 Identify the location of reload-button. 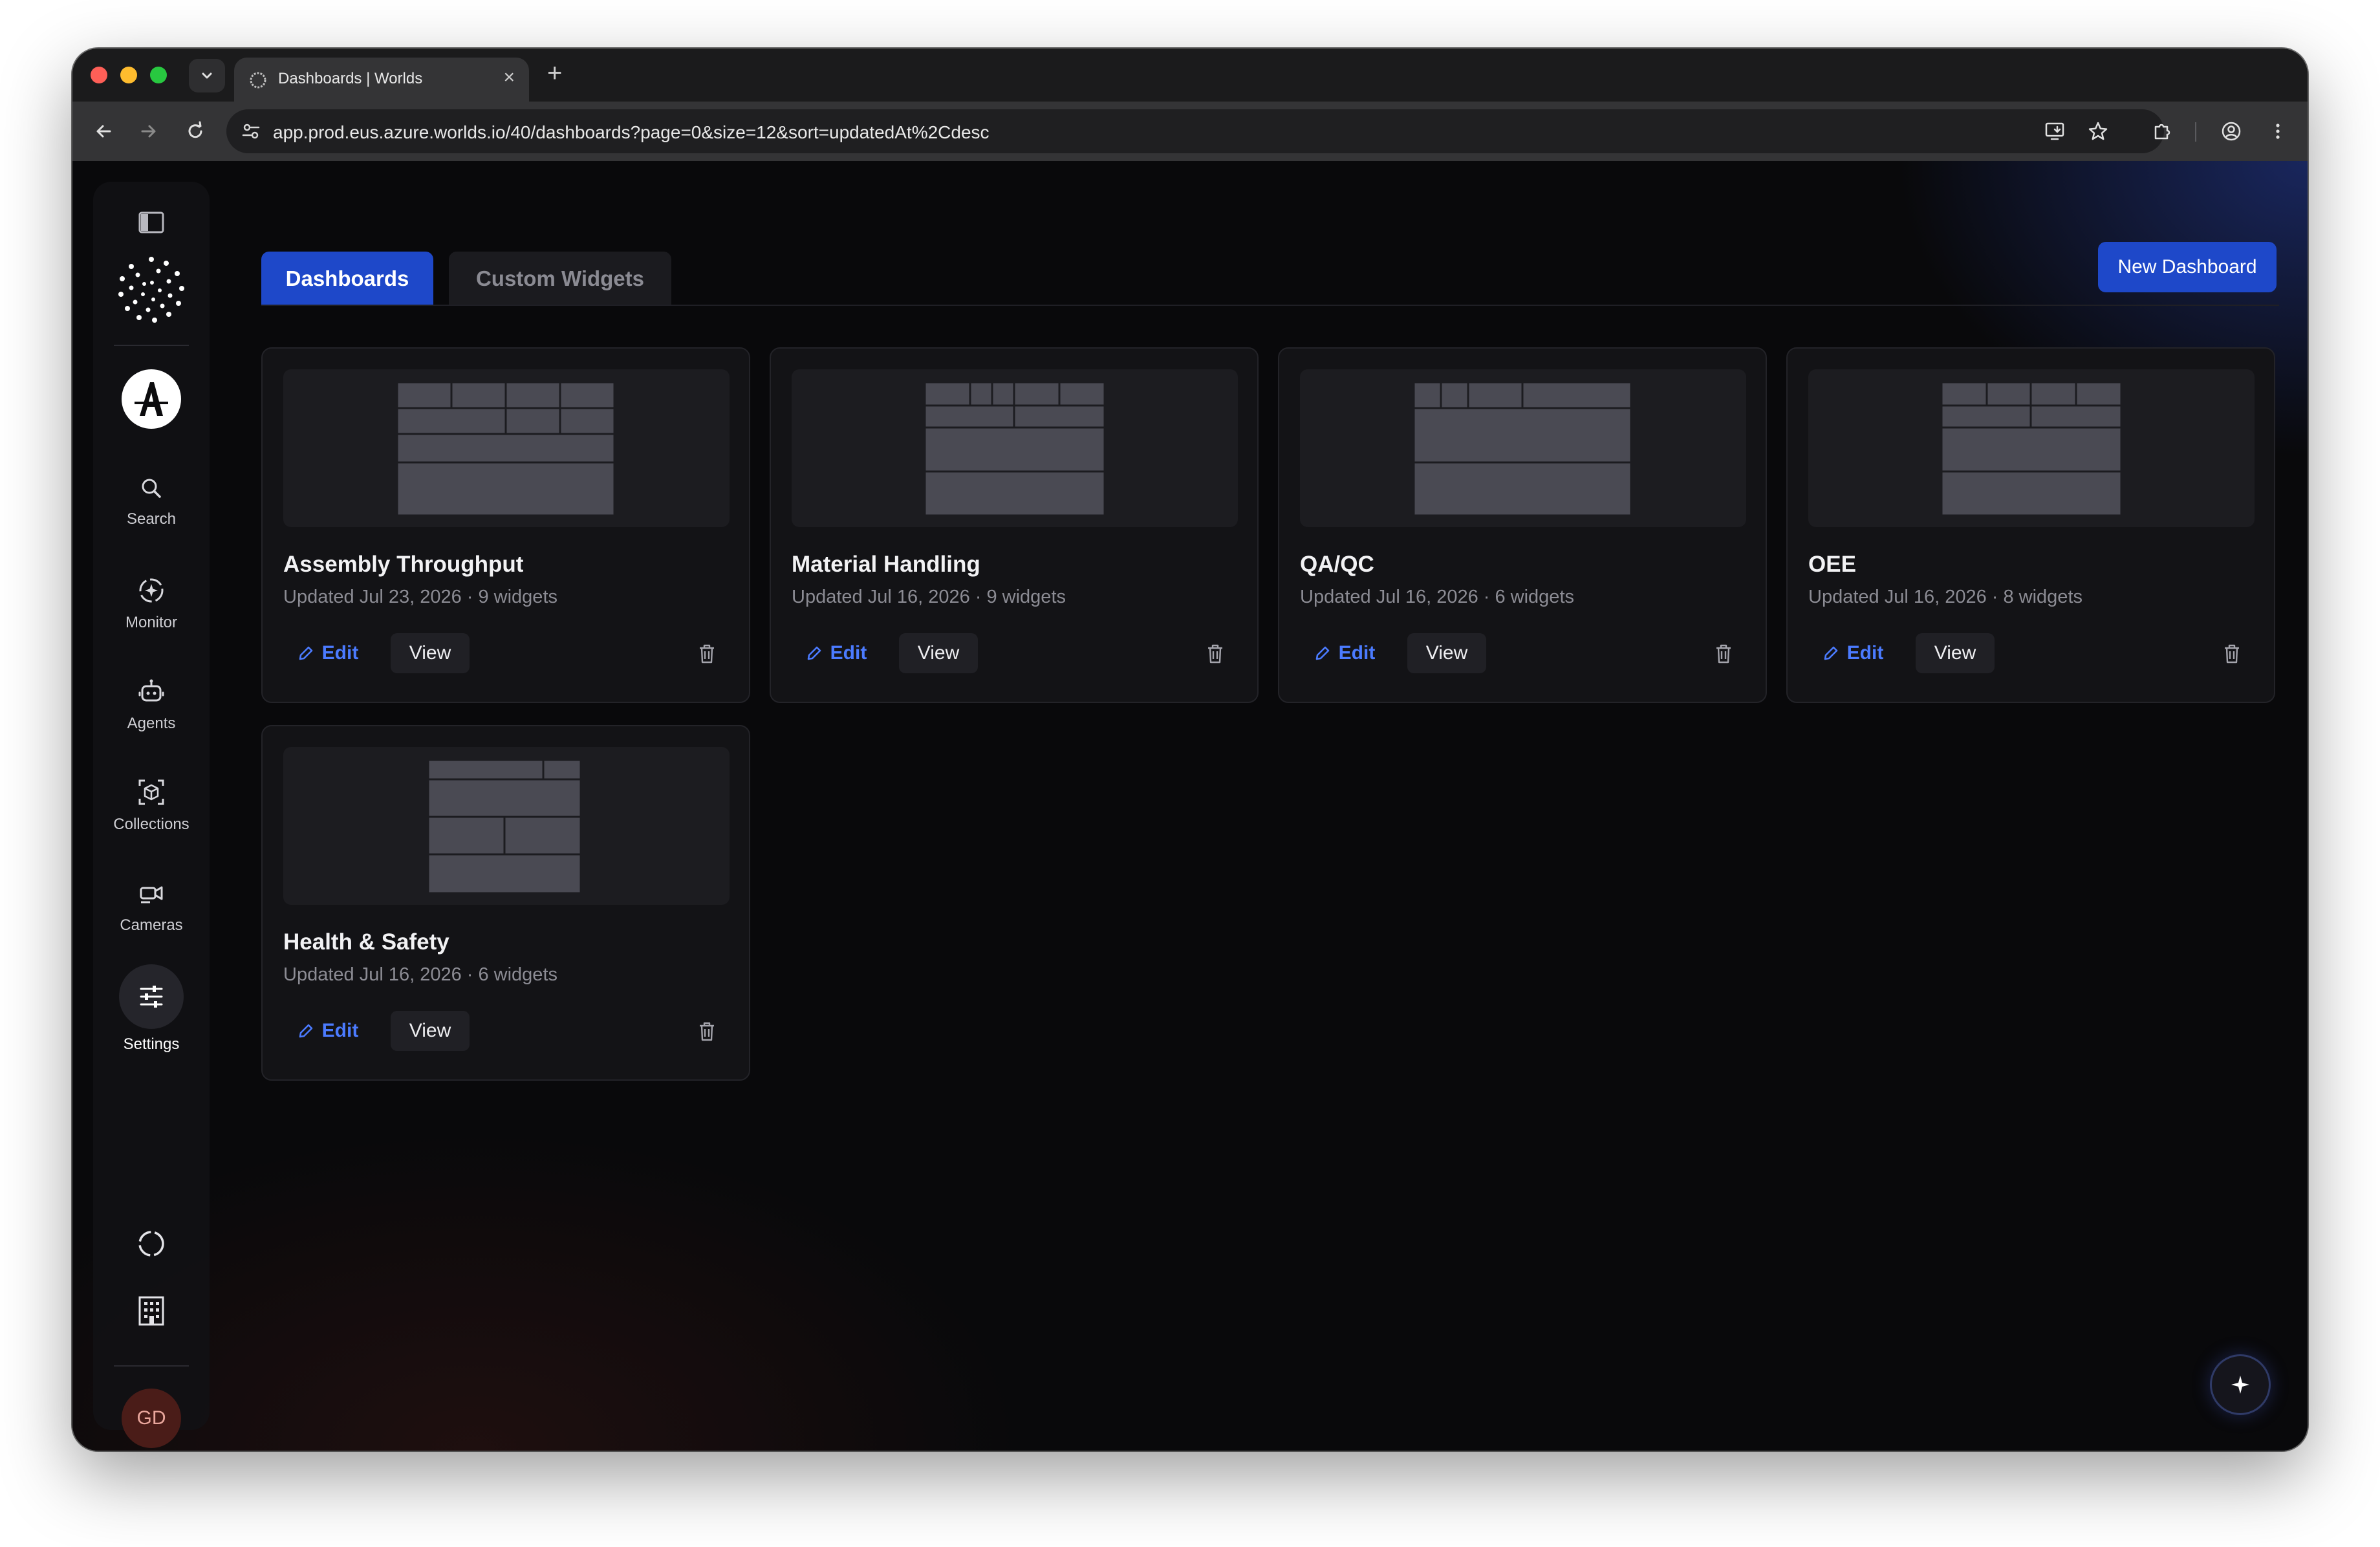
(195, 131).